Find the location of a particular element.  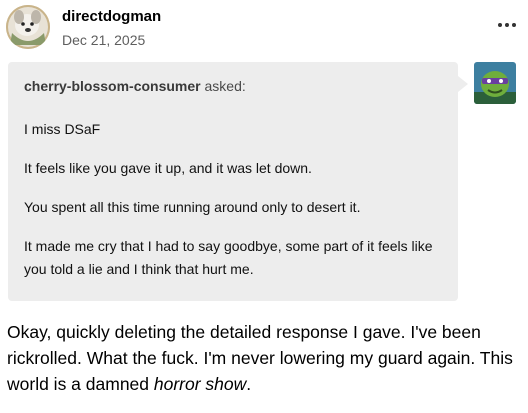

asker-username: cherry-blossom-consumer is located at coordinates (112, 86).